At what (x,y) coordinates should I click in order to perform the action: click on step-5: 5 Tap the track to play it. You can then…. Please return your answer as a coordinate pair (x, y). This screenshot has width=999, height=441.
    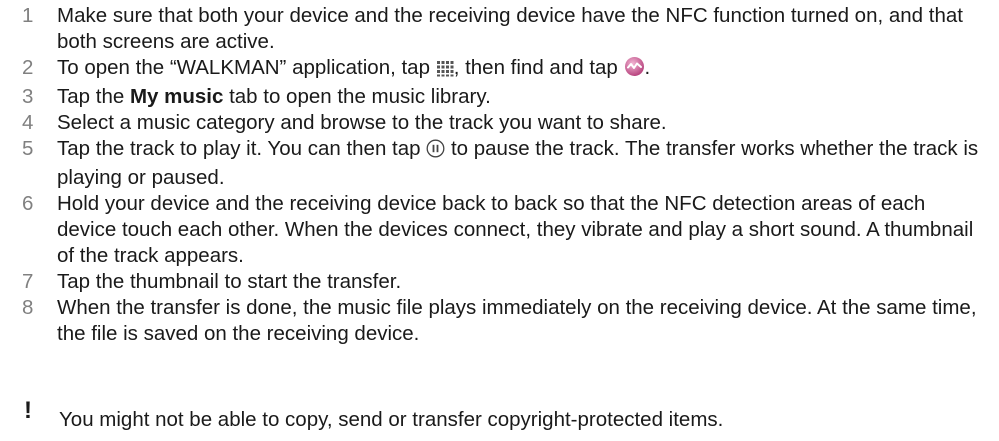
    Looking at the image, I should click on (502, 163).